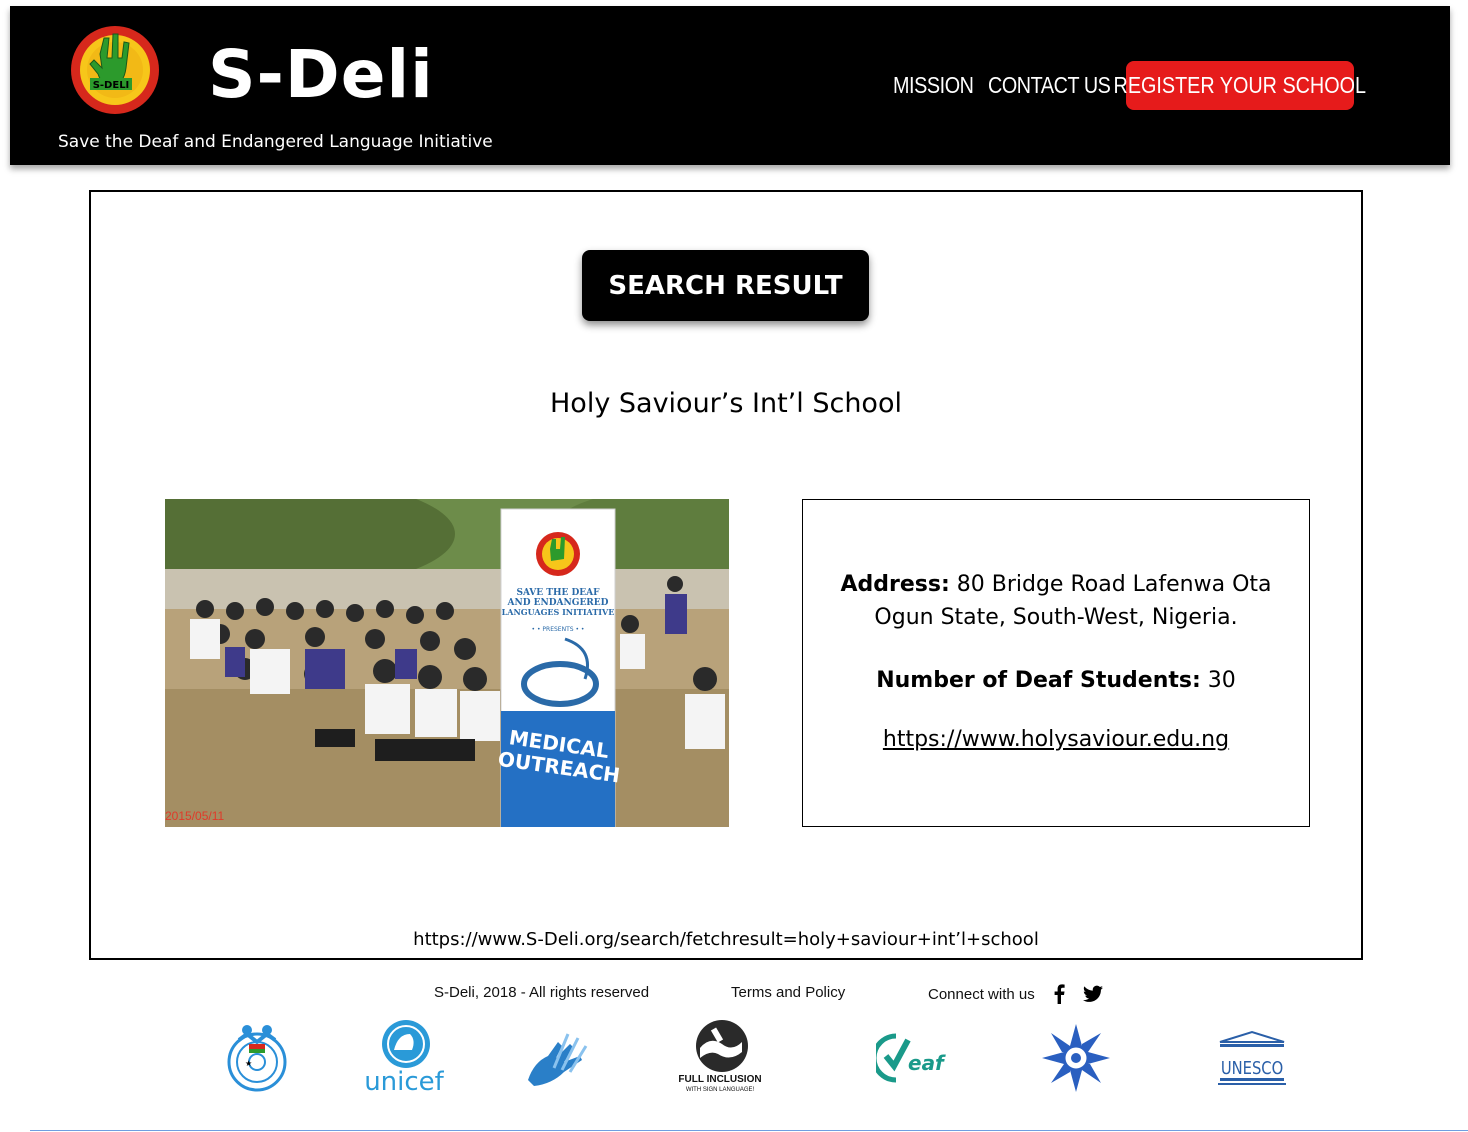 The height and width of the screenshot is (1132, 1468). Describe the element at coordinates (1059, 994) in the screenshot. I see `facebook-icon` at that location.